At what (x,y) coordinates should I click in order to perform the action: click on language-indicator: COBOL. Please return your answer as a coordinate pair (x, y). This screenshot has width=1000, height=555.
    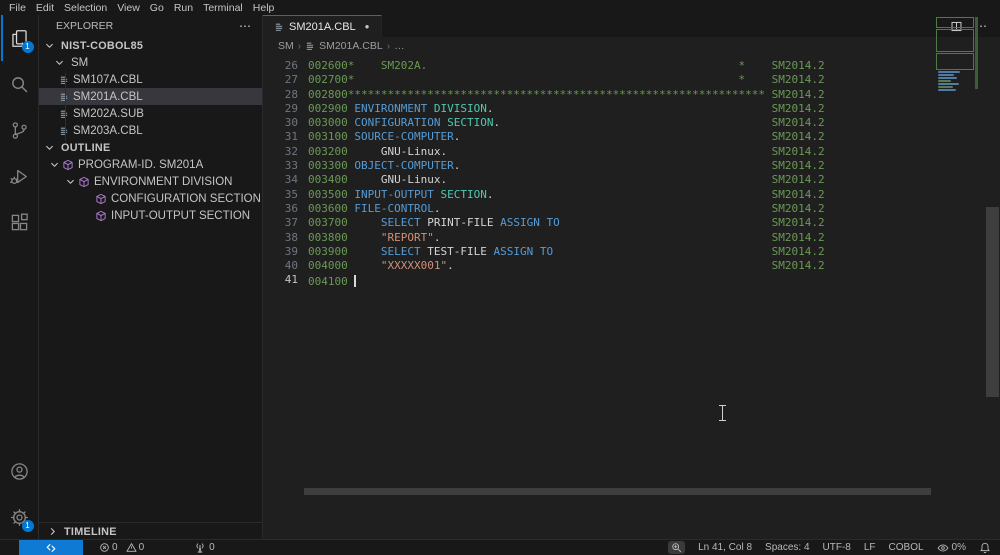
    Looking at the image, I should click on (906, 547).